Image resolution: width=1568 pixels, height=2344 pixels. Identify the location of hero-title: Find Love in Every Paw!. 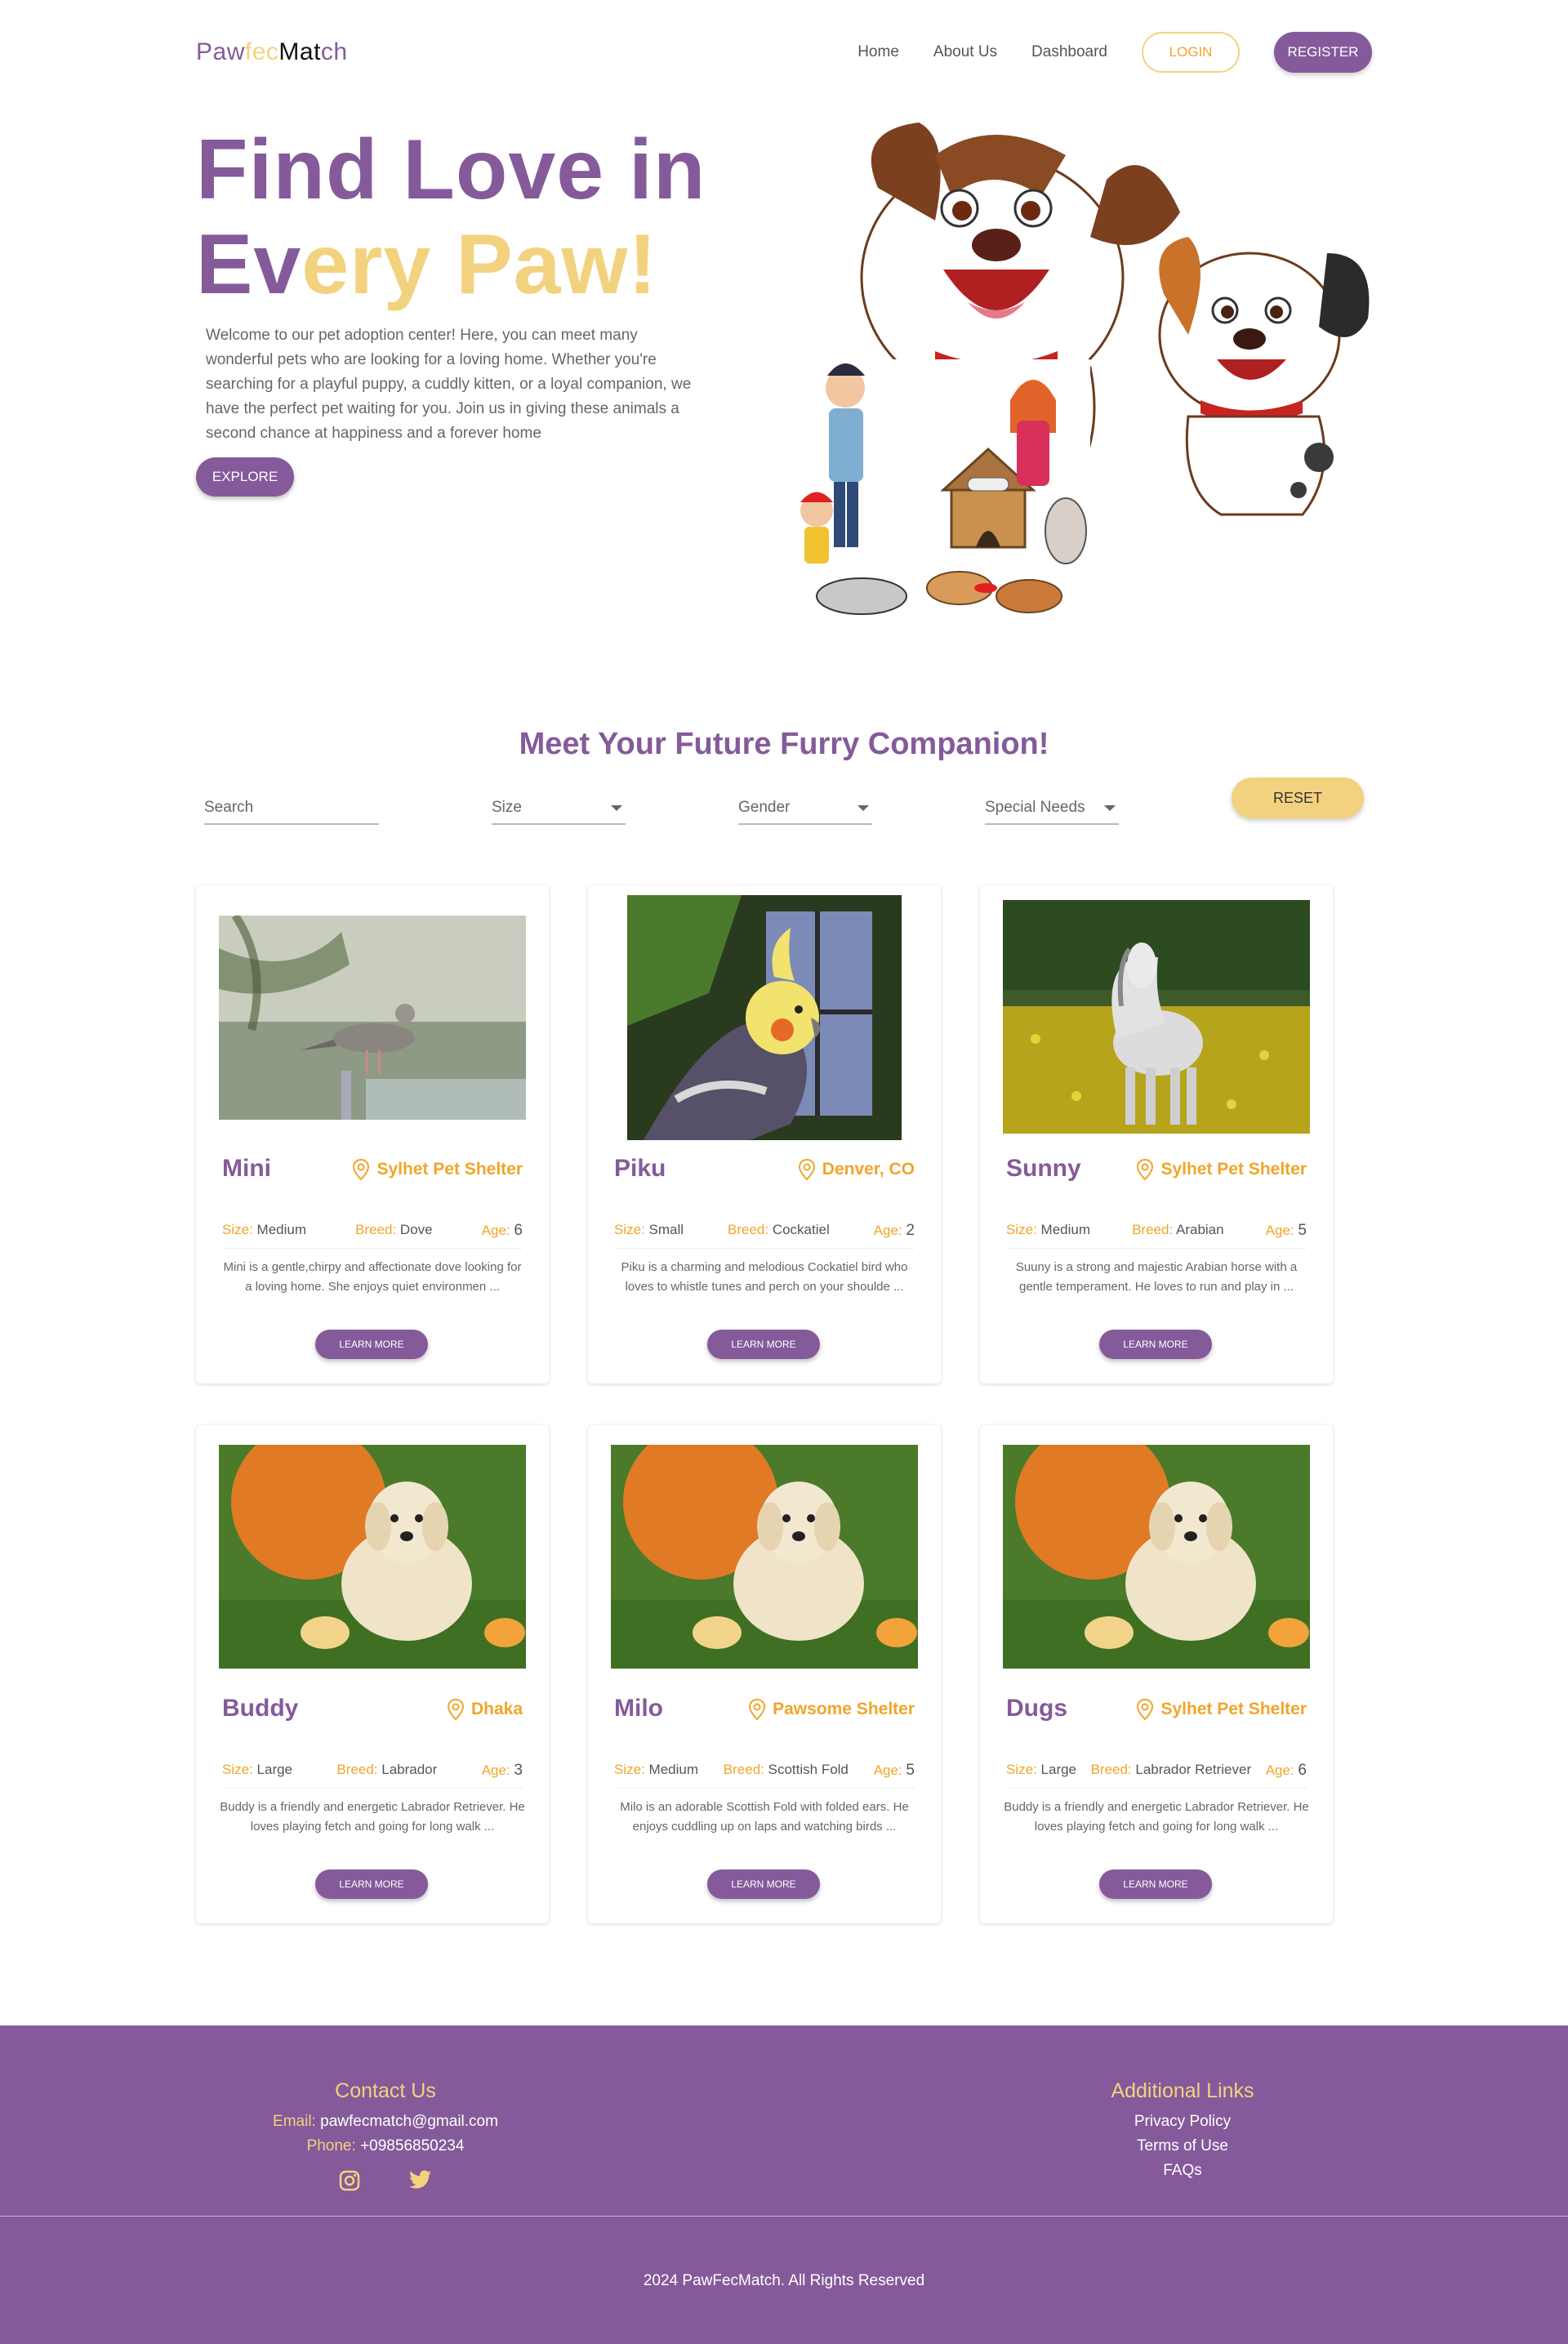
(451, 217).